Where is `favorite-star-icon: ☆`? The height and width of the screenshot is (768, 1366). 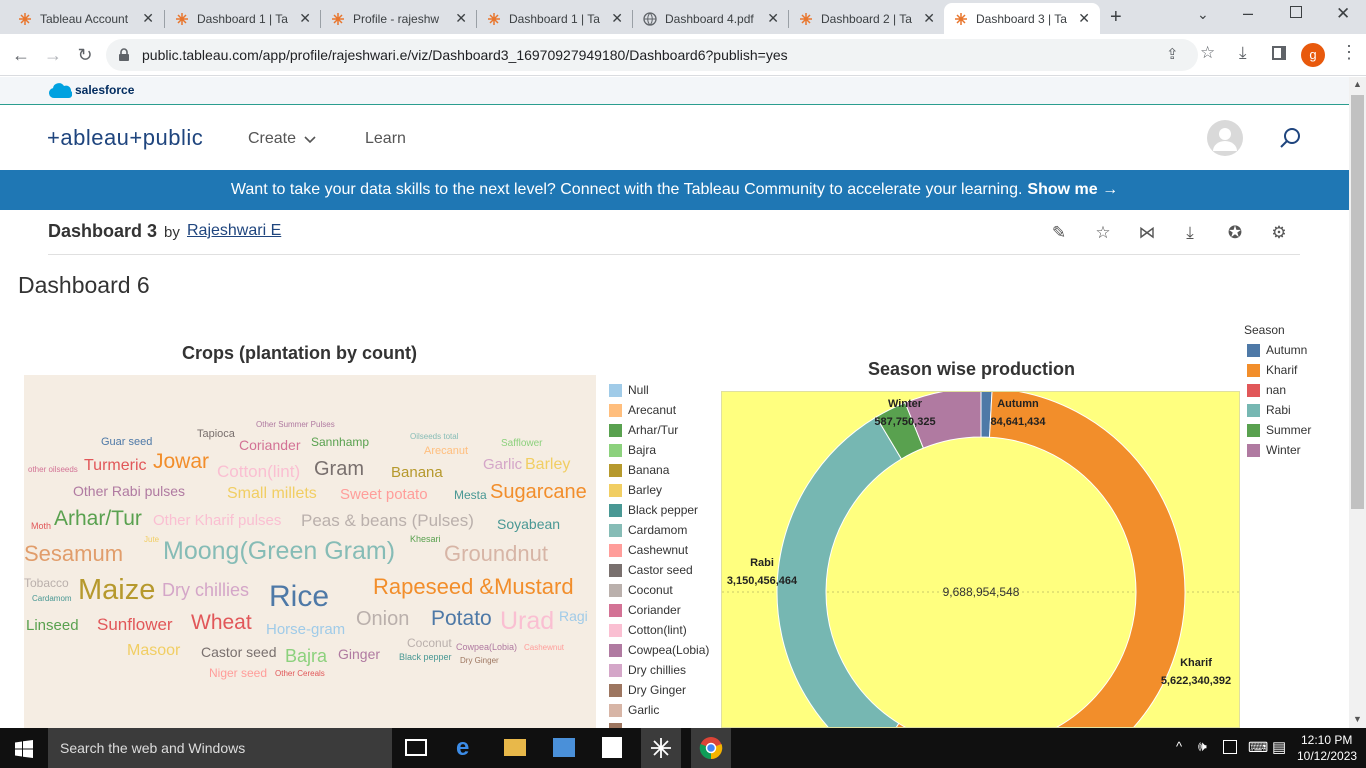 favorite-star-icon: ☆ is located at coordinates (1103, 233).